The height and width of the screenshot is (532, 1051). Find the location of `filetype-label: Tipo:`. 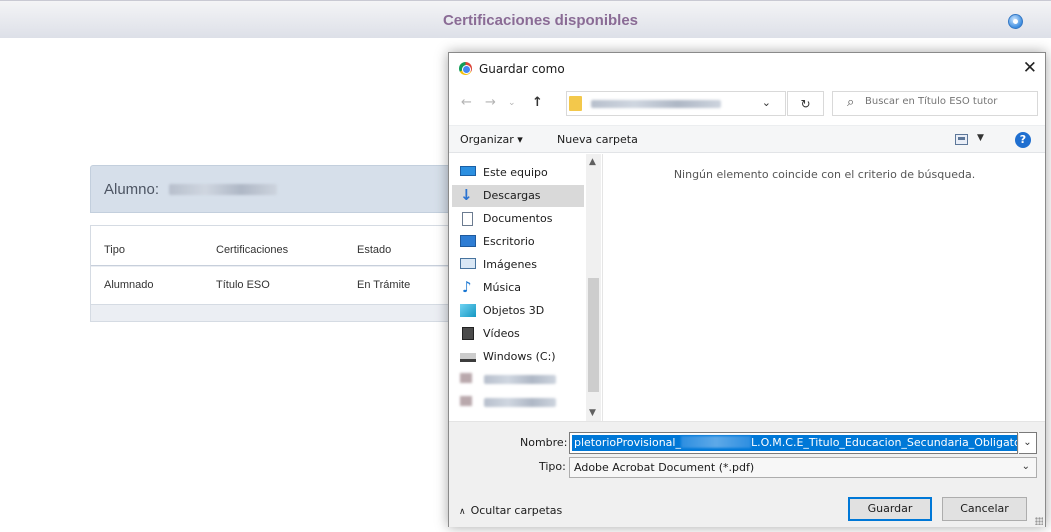

filetype-label: Tipo: is located at coordinates (552, 466).